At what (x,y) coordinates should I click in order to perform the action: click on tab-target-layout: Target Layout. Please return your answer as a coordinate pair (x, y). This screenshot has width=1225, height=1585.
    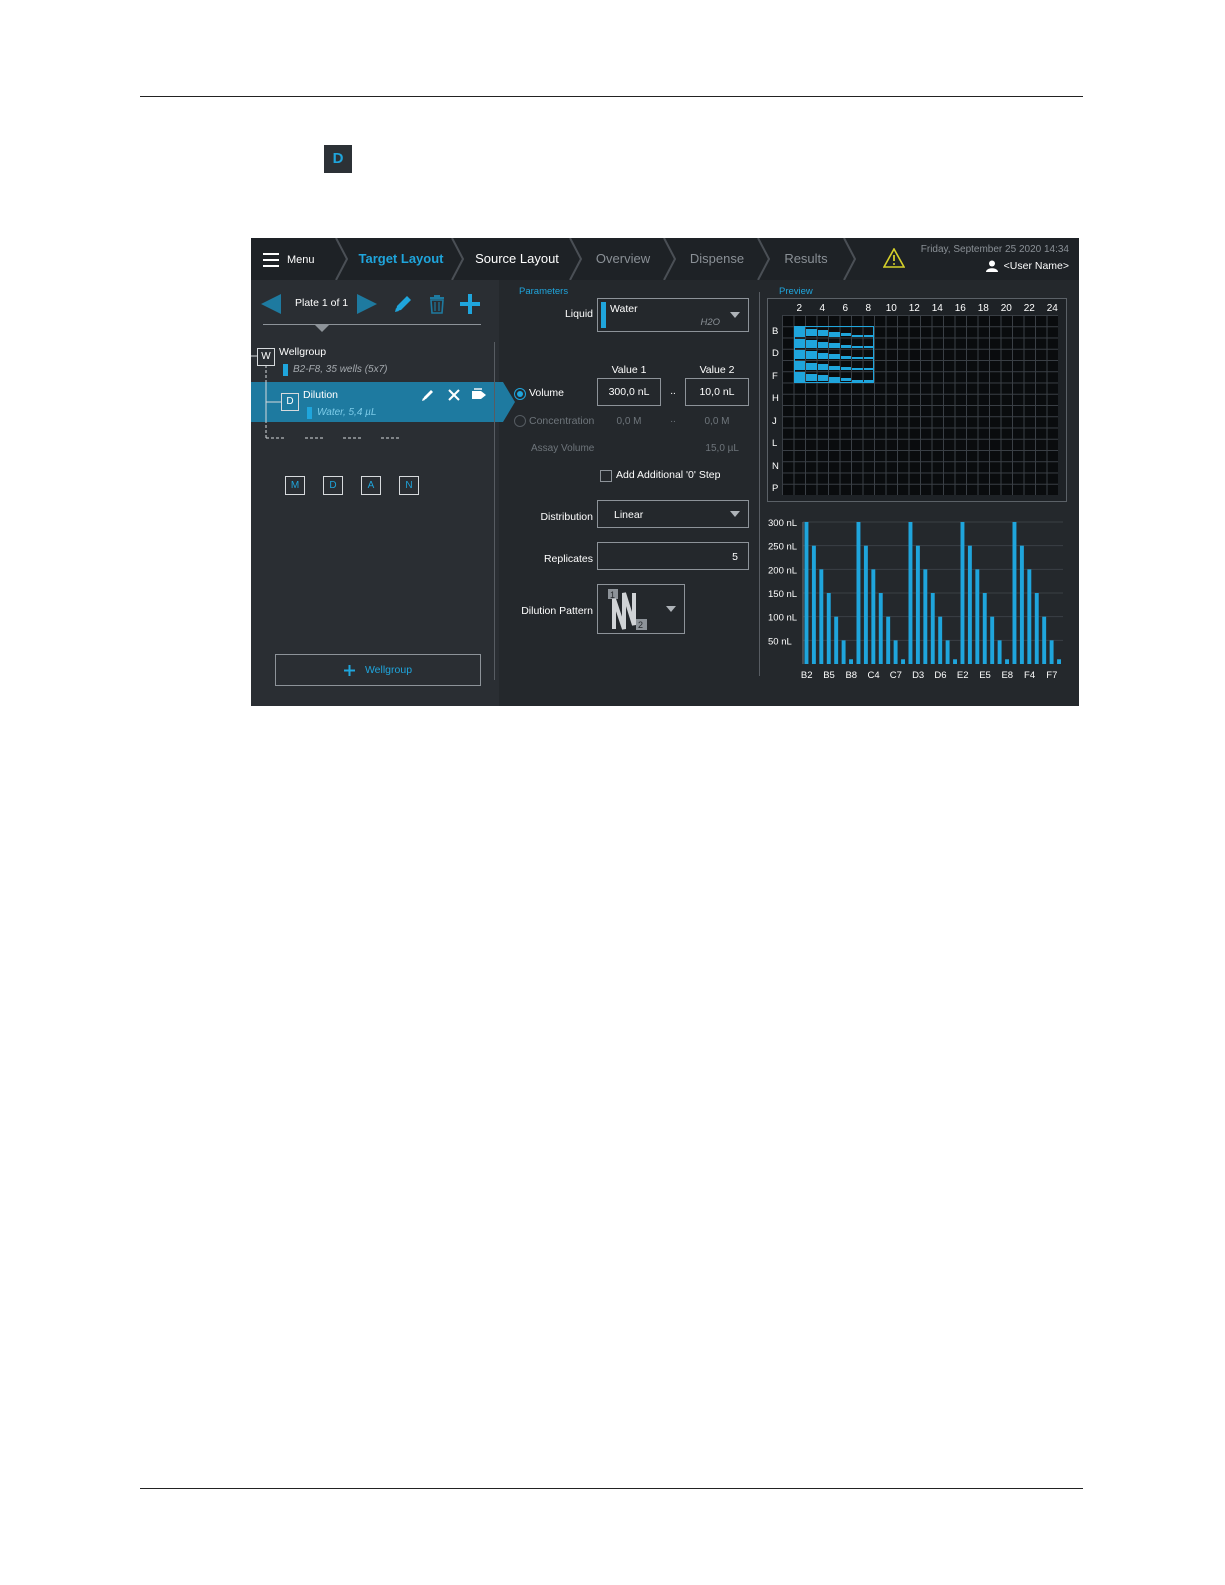
    Looking at the image, I should click on (401, 259).